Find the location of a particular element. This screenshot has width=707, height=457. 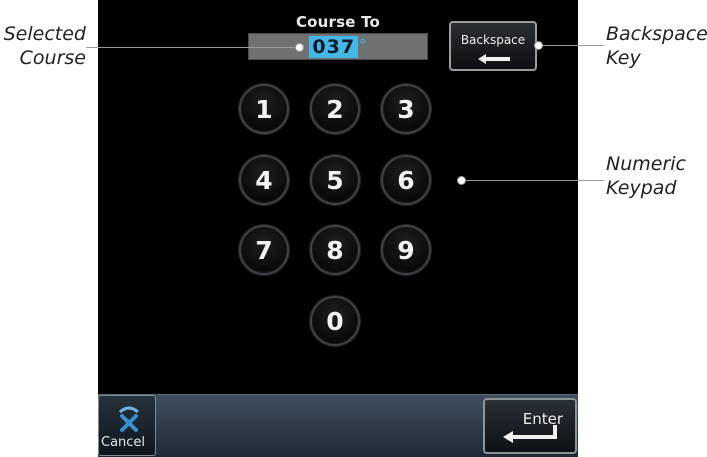

callout-selected-course-line1: Selected is located at coordinates (44, 34).